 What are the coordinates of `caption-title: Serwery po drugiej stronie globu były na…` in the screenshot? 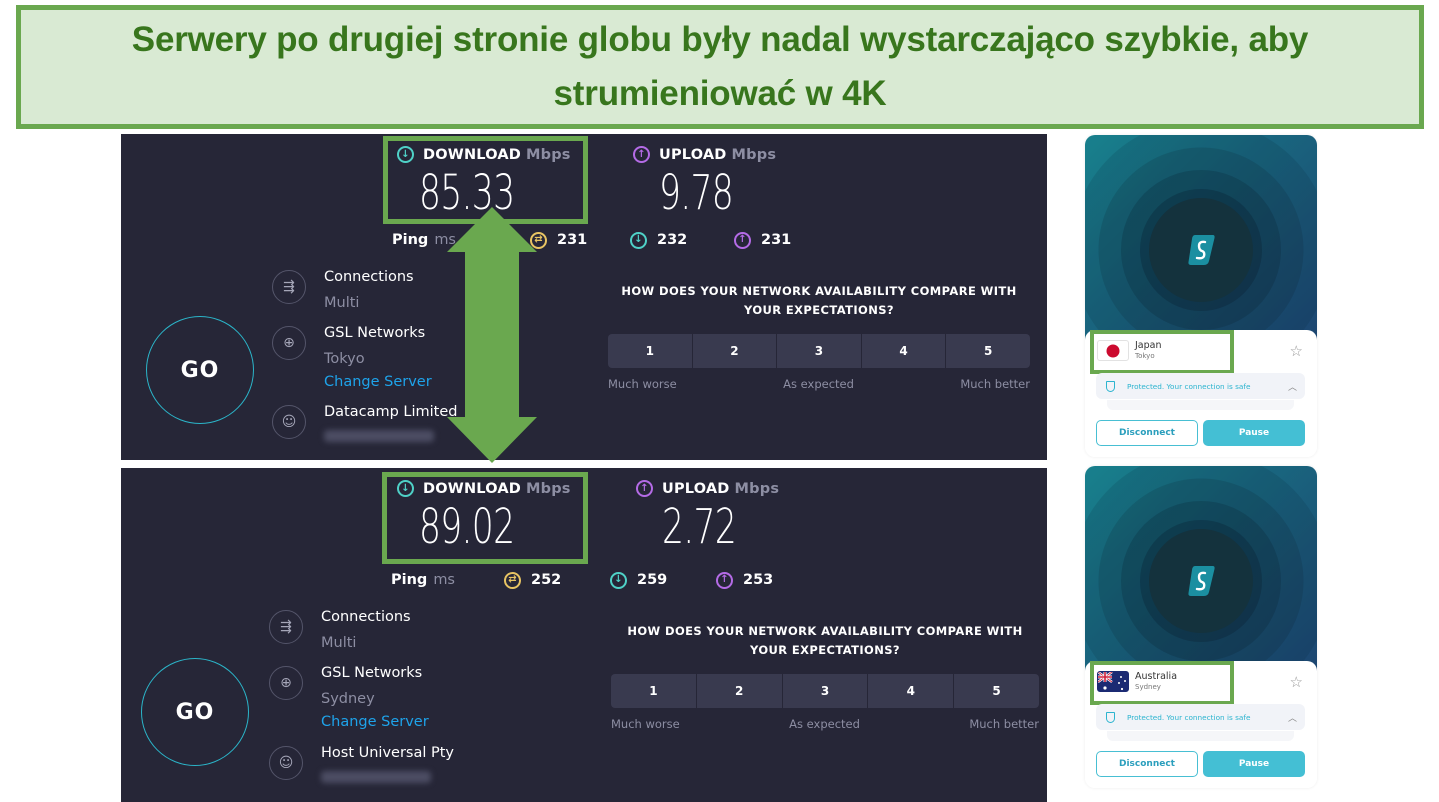 It's located at (720, 66).